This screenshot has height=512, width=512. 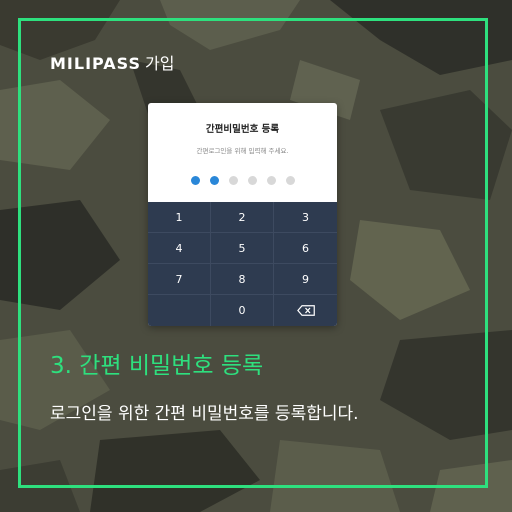 I want to click on key-9: 9, so click(x=305, y=279).